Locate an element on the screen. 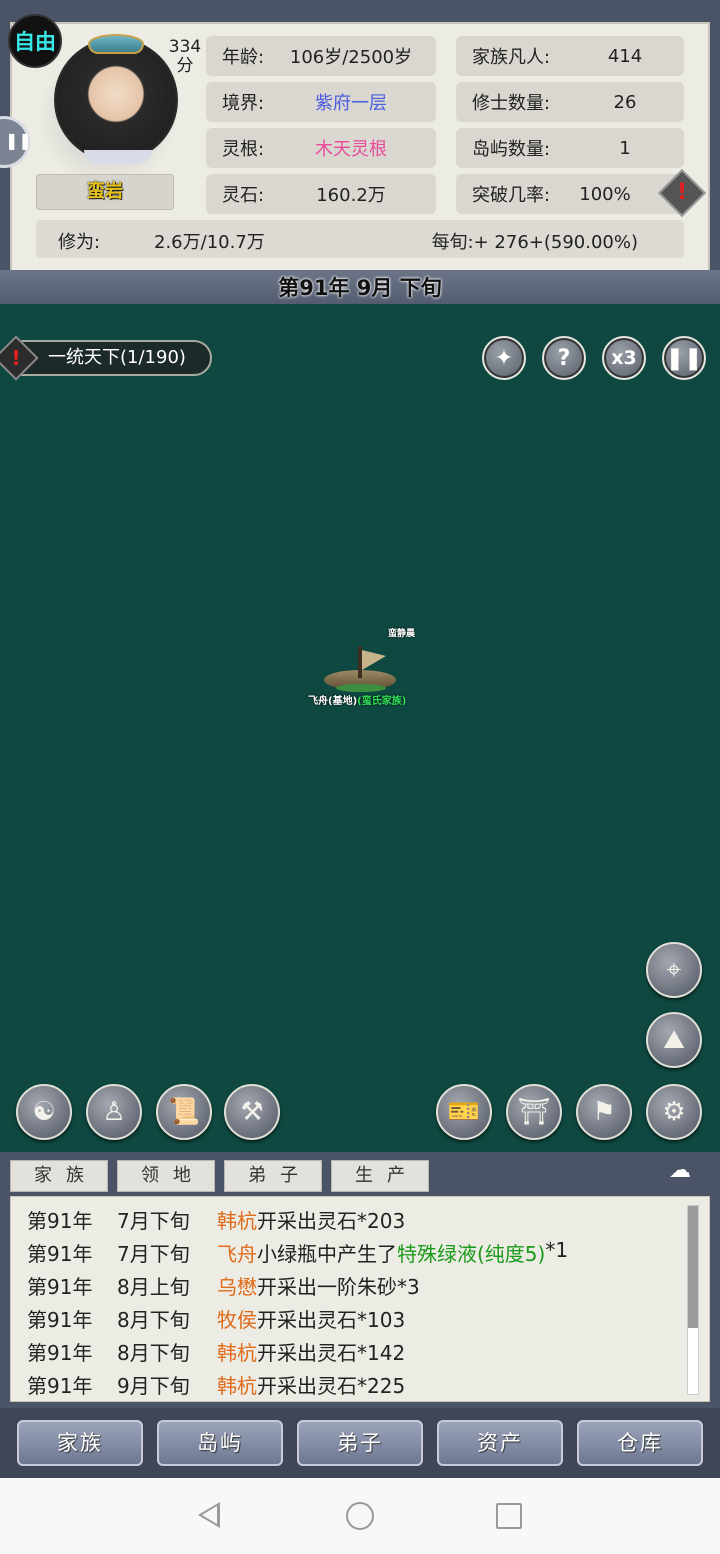  help-button: ? is located at coordinates (564, 358).